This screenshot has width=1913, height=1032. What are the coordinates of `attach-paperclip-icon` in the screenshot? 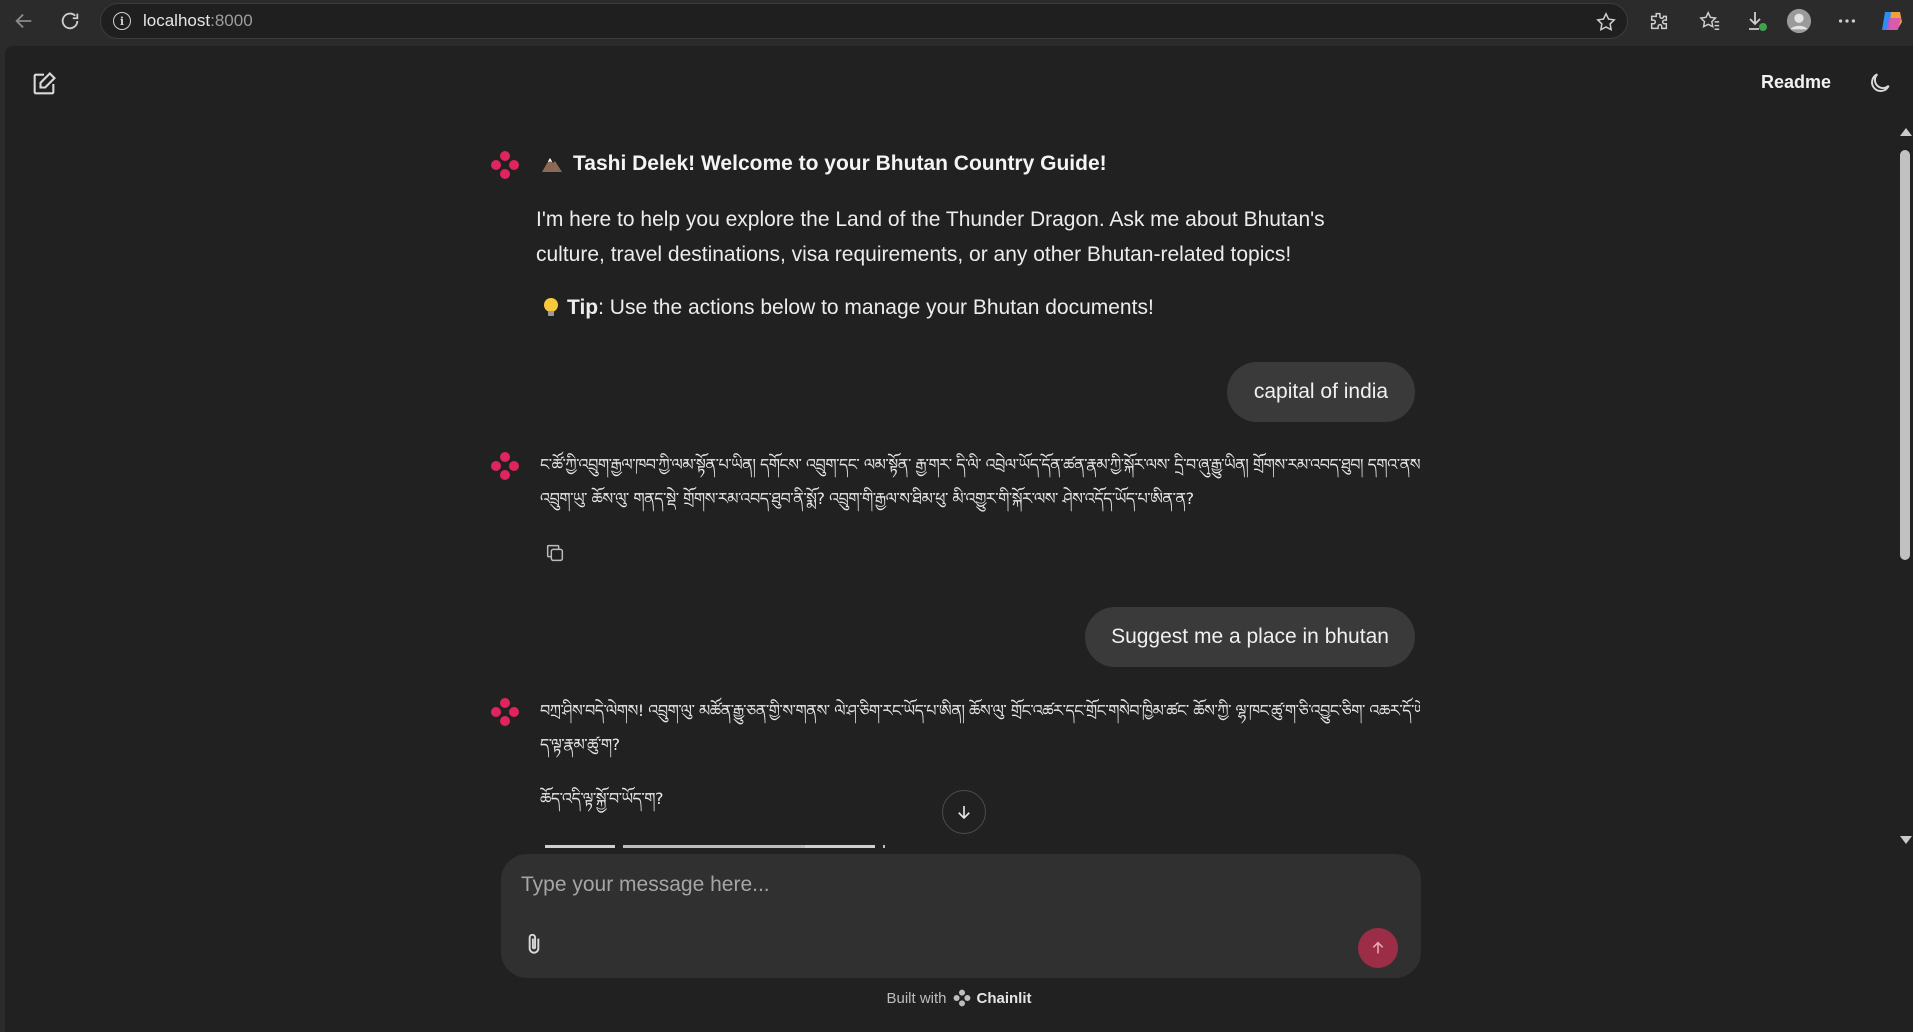 It's located at (535, 945).